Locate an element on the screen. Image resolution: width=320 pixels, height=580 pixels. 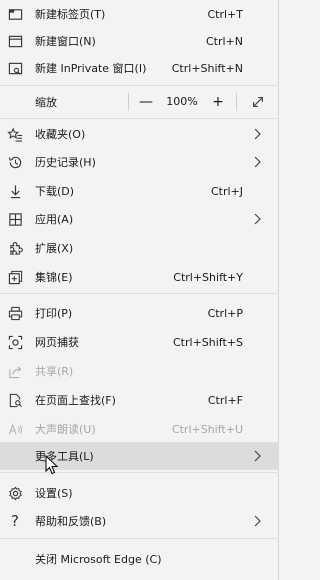
menu-item-label: 集锦(E) is located at coordinates (54, 277).